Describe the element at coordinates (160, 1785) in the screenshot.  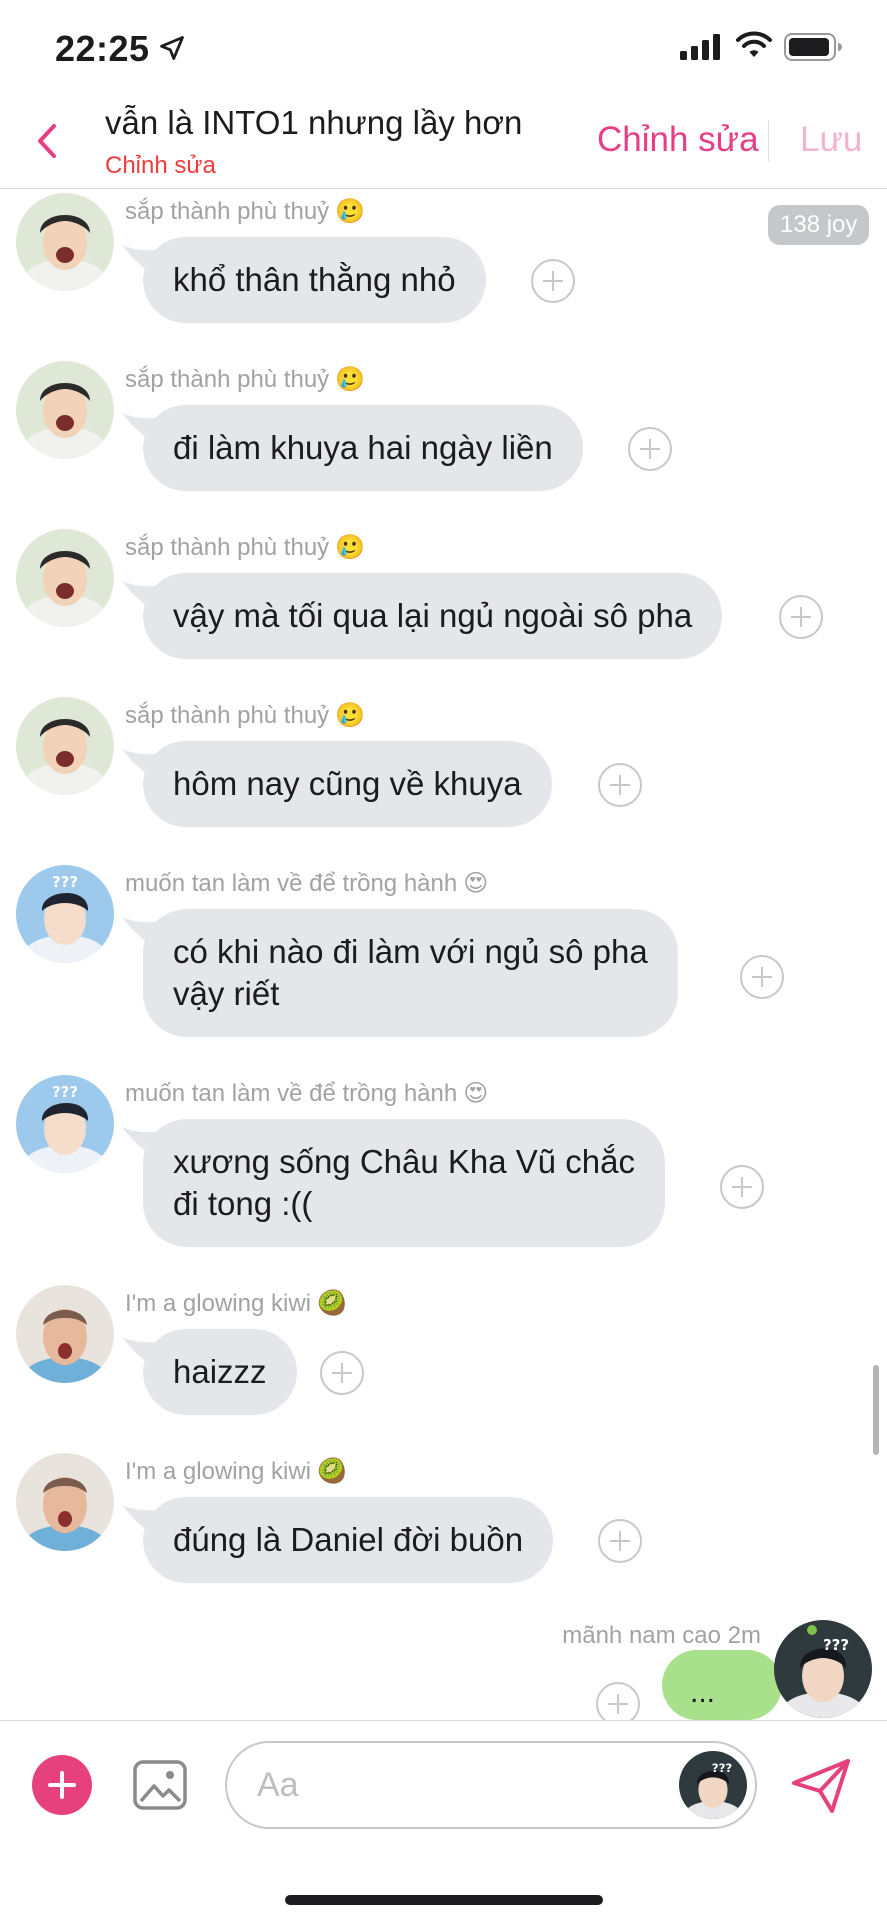
I see `image-icon` at that location.